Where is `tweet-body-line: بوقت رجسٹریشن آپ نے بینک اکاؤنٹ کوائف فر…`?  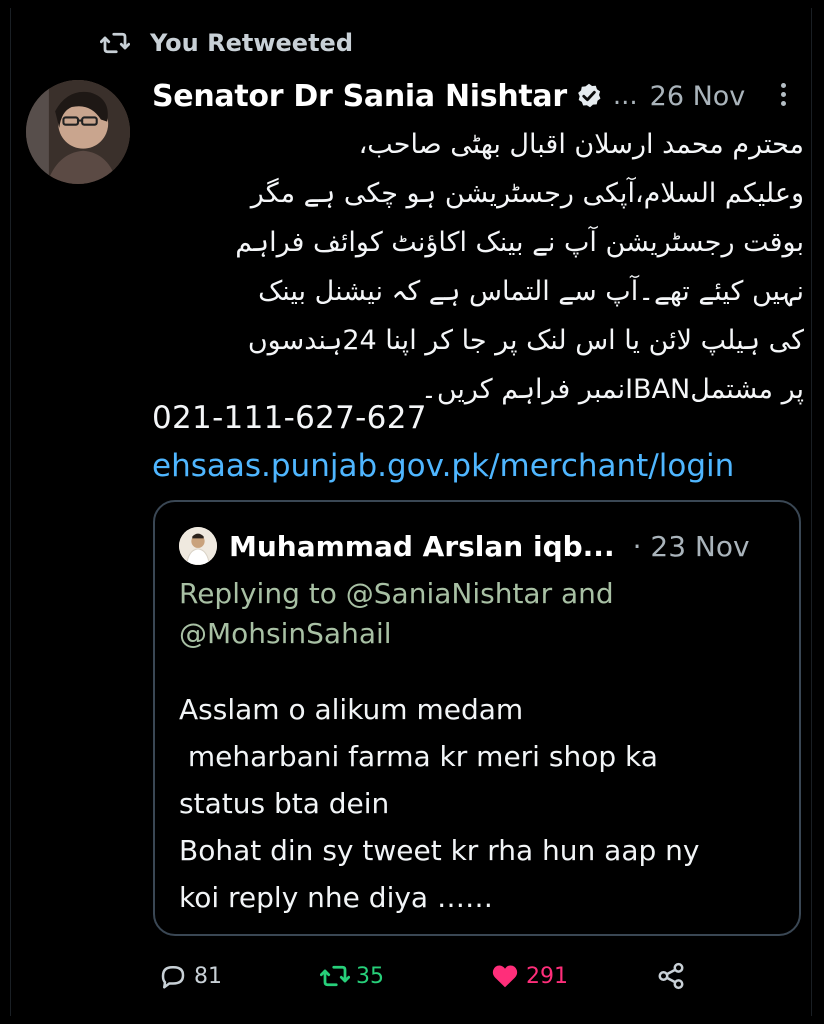 tweet-body-line: بوقت رجسٹریشن آپ نے بینک اکاؤنٹ کوائف فر… is located at coordinates (519, 242).